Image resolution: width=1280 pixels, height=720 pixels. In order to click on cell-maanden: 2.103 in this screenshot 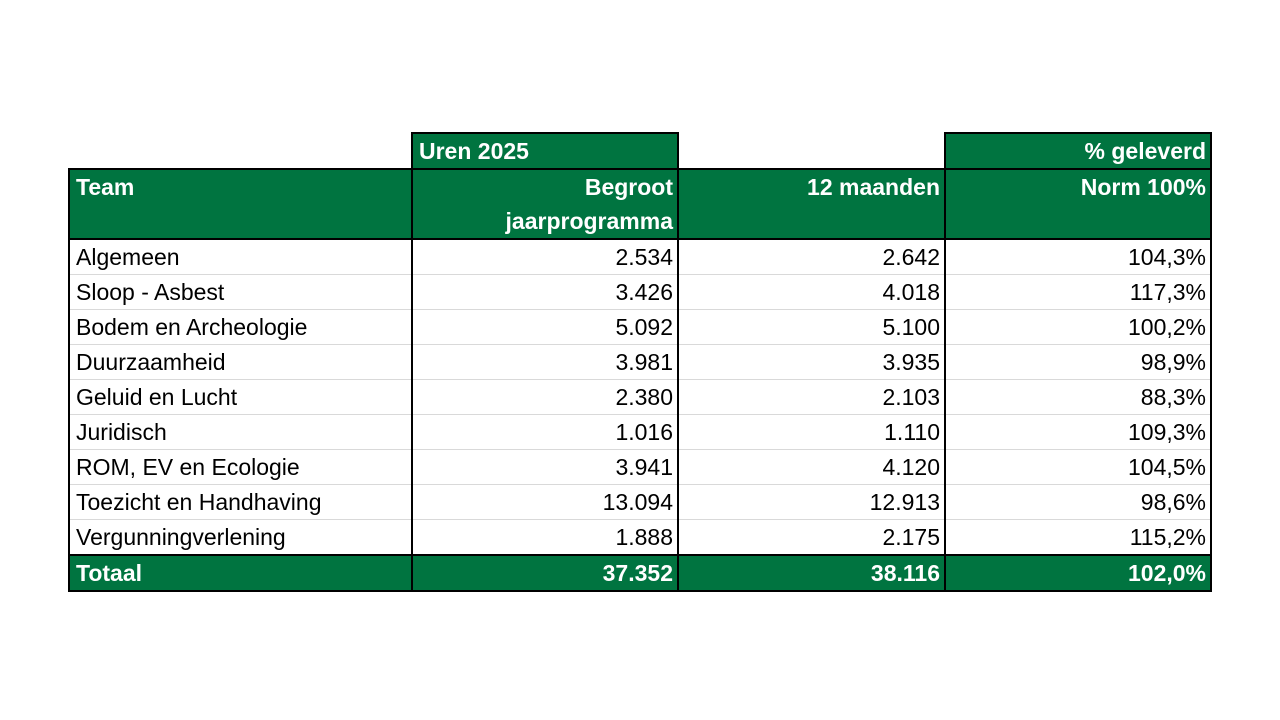, I will do `click(811, 397)`.